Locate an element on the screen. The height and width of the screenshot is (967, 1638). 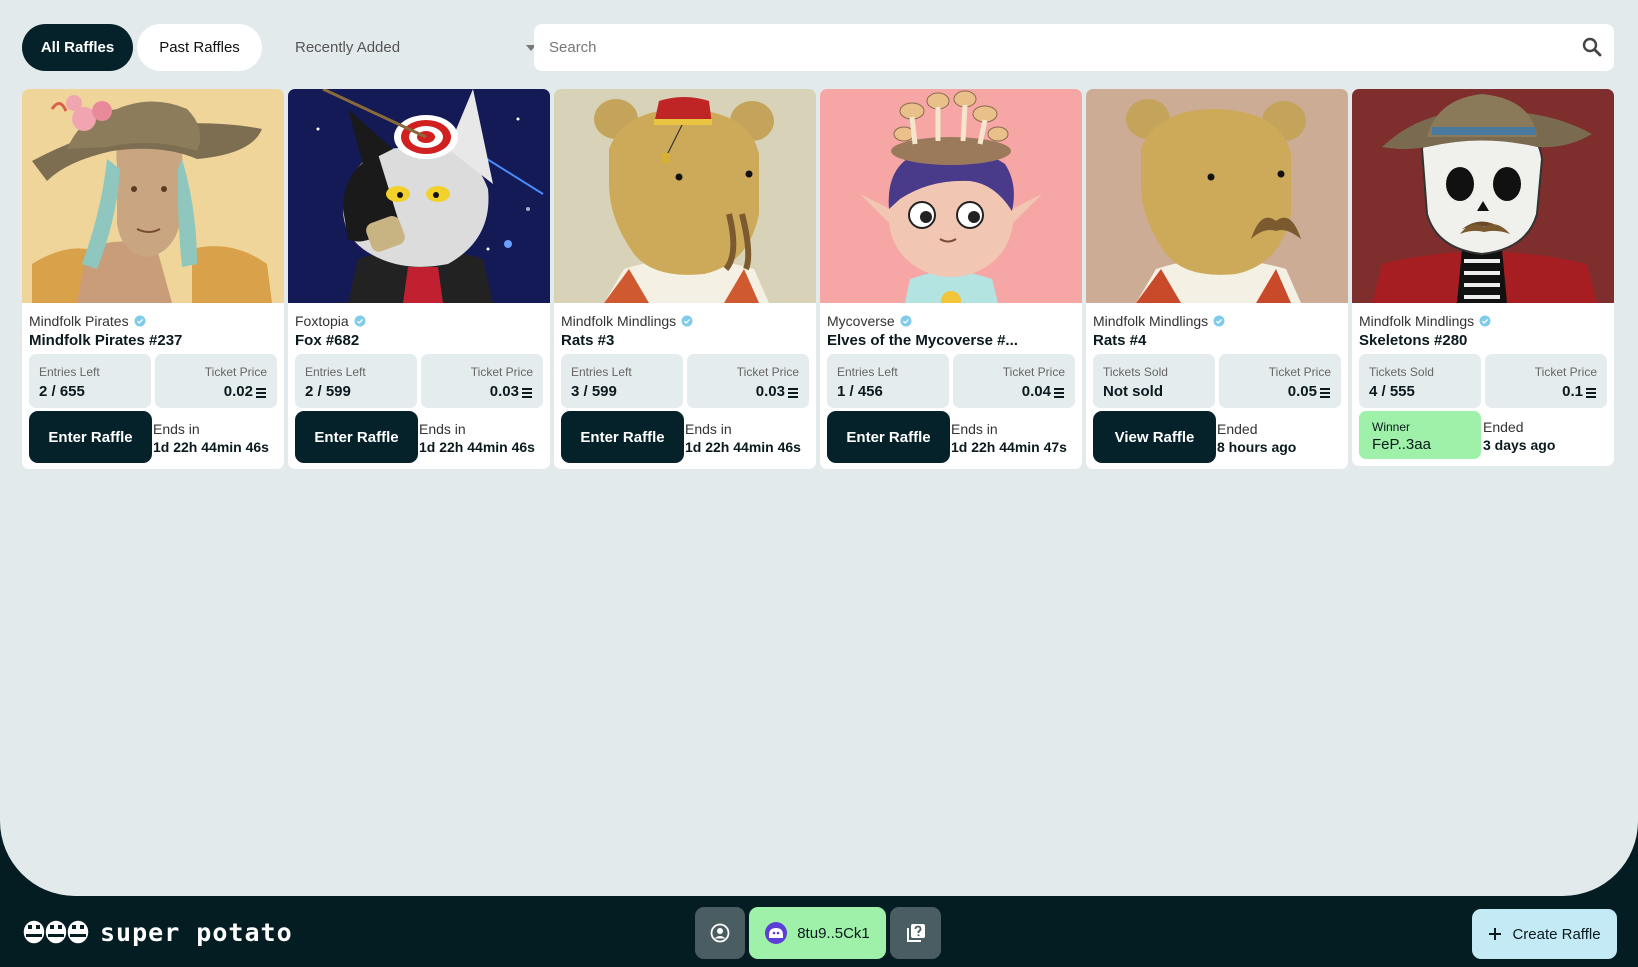
view-raffle-button: View Raffle is located at coordinates (1154, 437).